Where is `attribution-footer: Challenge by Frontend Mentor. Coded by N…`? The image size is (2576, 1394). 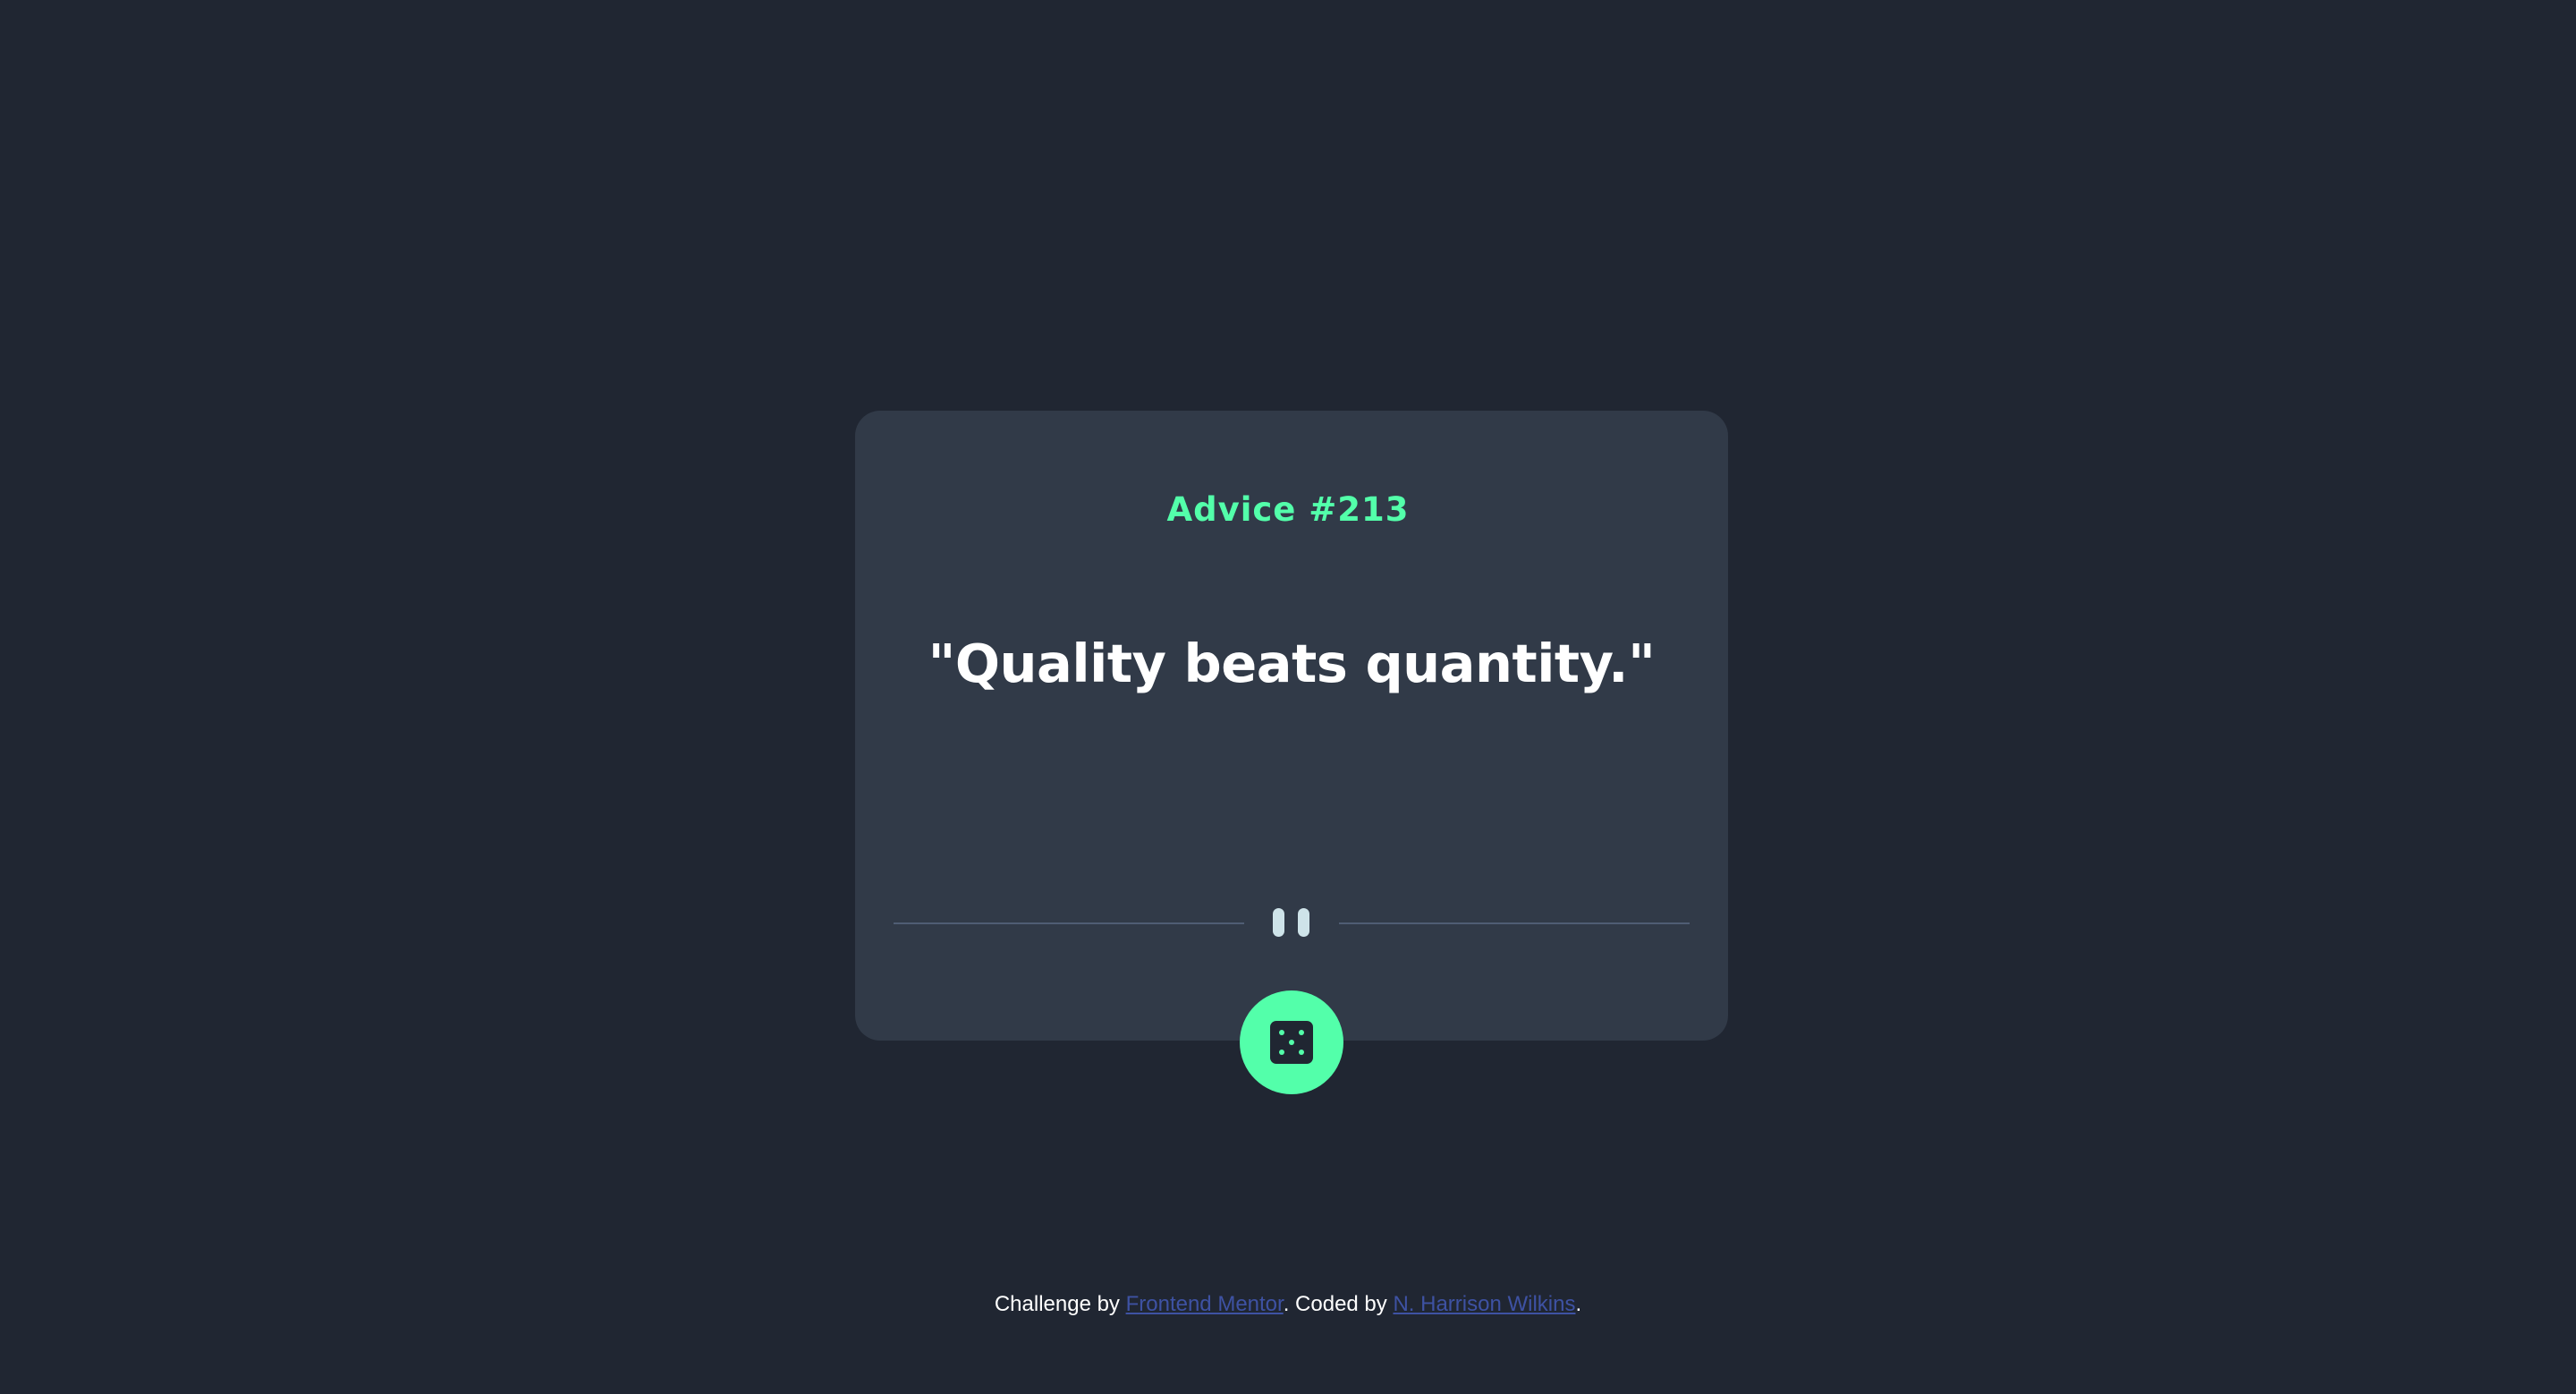 attribution-footer: Challenge by Frontend Mentor. Coded by N… is located at coordinates (1288, 1304).